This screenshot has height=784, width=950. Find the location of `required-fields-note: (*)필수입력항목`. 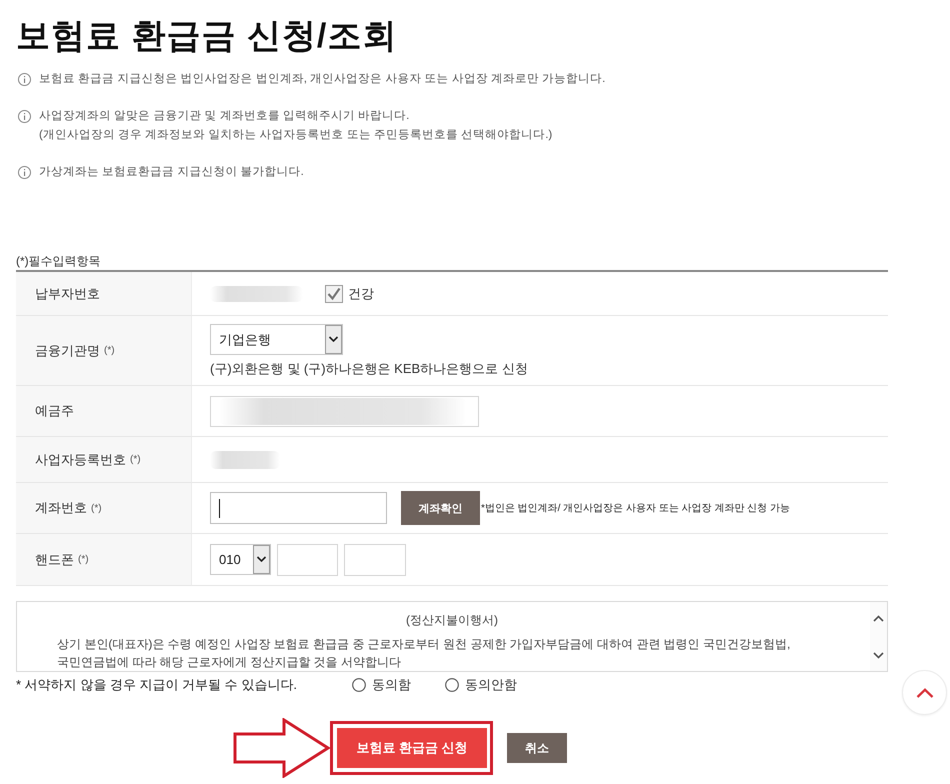

required-fields-note: (*)필수입력항목 is located at coordinates (59, 261).